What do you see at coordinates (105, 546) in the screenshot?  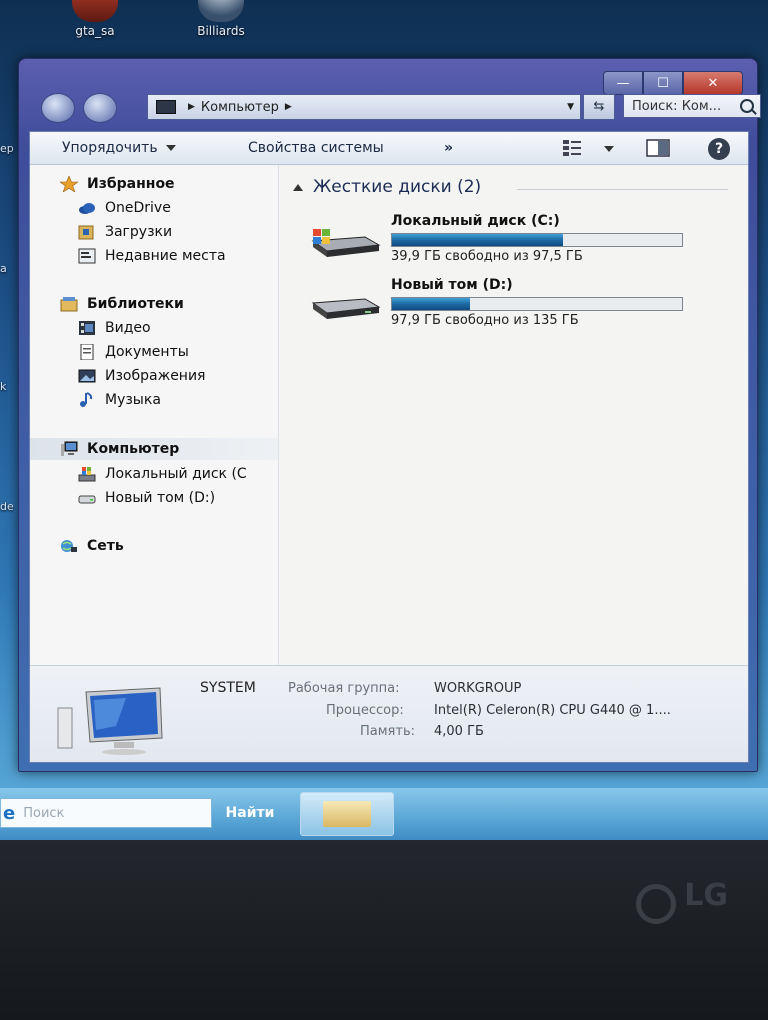 I see `nav-label: Сеть` at bounding box center [105, 546].